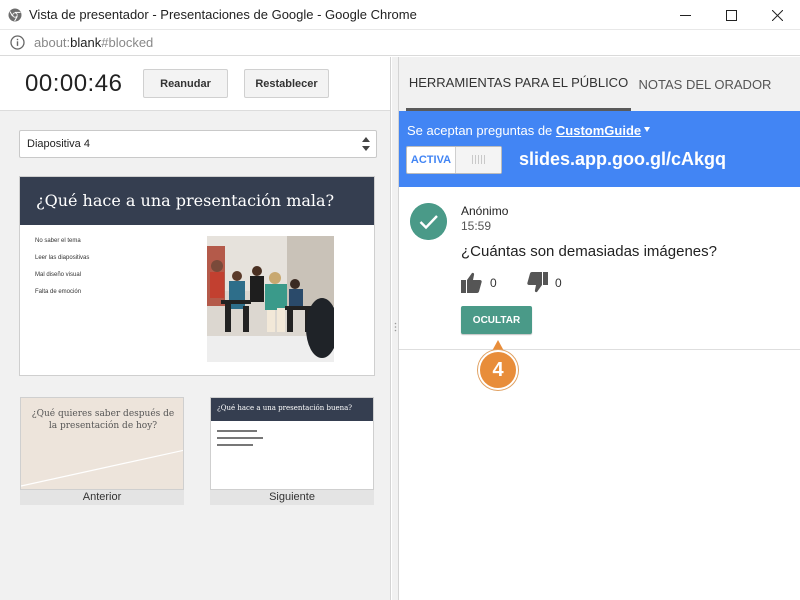 The height and width of the screenshot is (600, 800). Describe the element at coordinates (292, 497) in the screenshot. I see `next-slide-label: Siguiente` at that location.